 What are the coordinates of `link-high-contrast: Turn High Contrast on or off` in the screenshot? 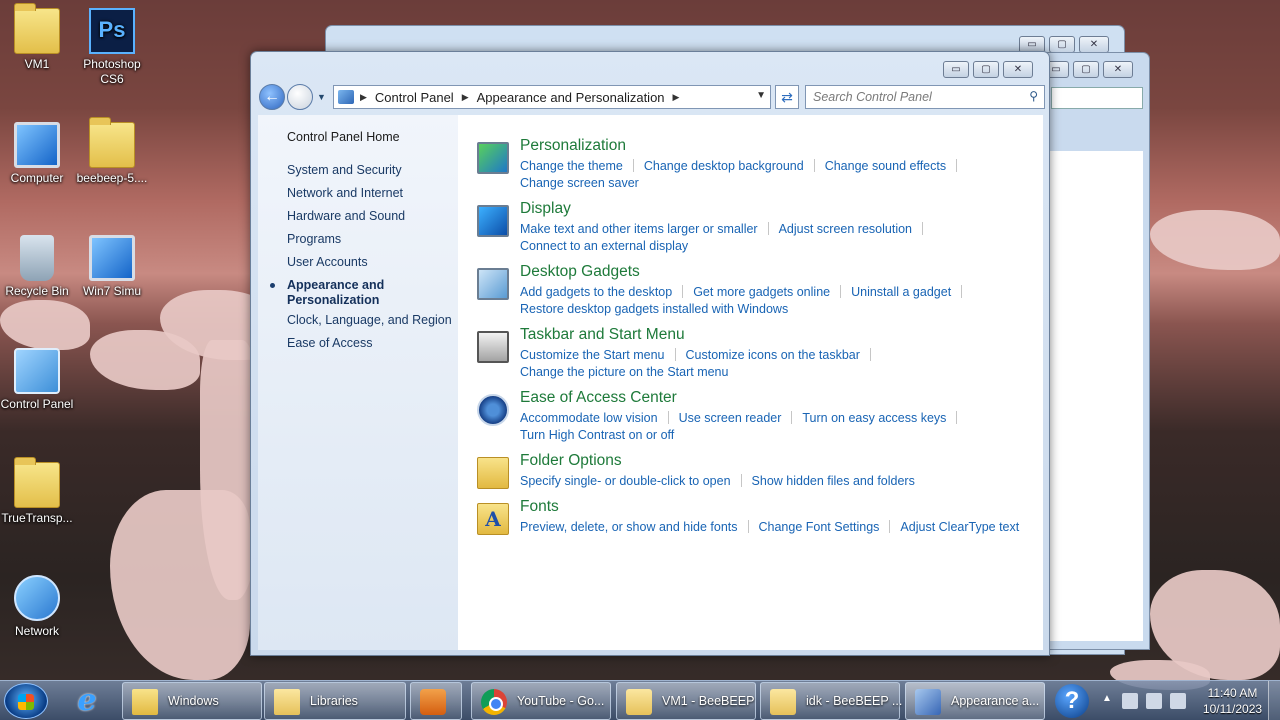 It's located at (597, 435).